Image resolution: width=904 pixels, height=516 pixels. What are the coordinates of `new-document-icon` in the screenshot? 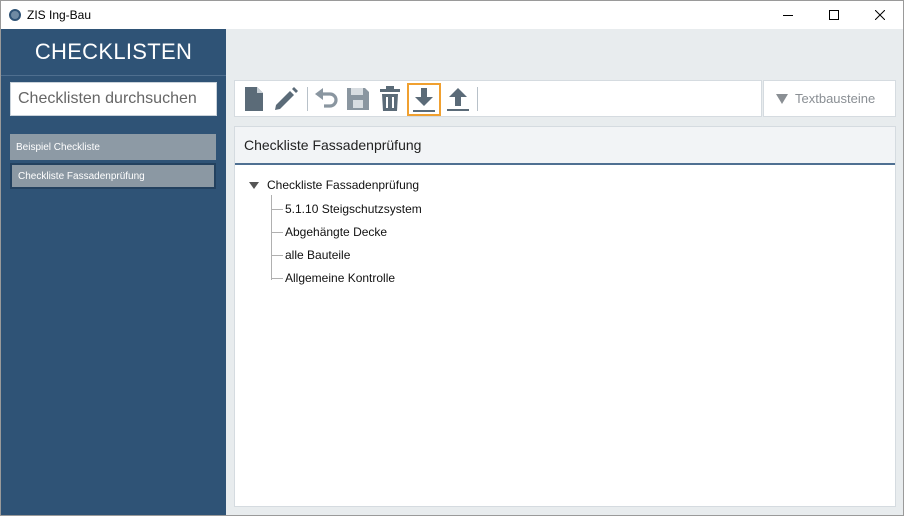 It's located at (254, 99).